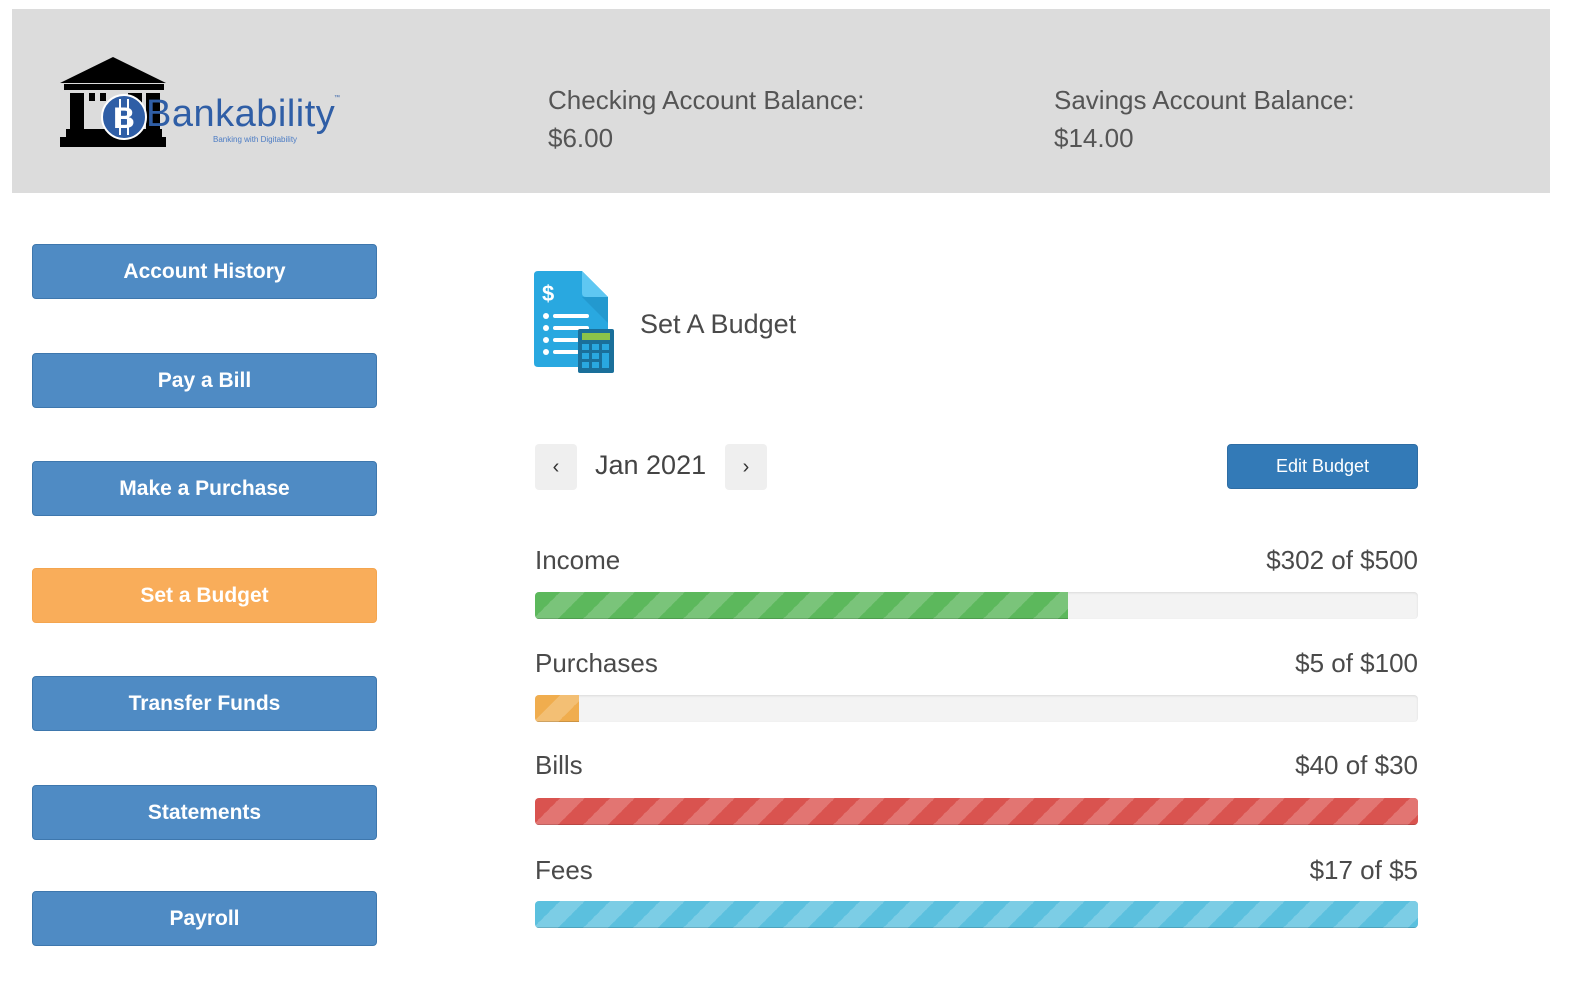 The height and width of the screenshot is (1002, 1590). What do you see at coordinates (1356, 765) in the screenshot?
I see `category-amount: $40 of $30` at bounding box center [1356, 765].